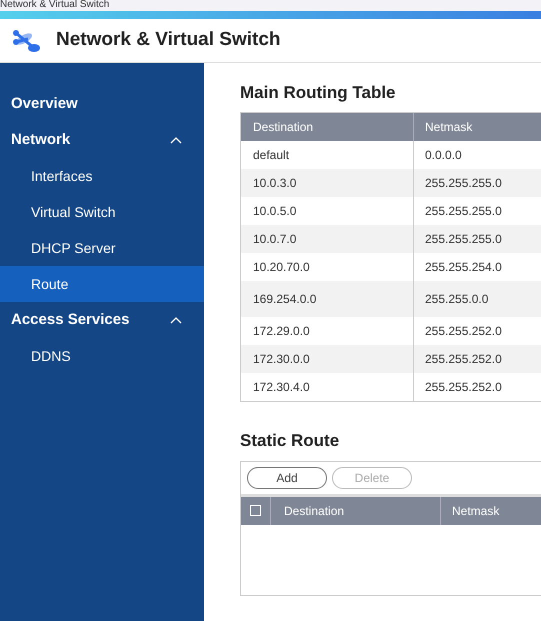 The height and width of the screenshot is (621, 541). What do you see at coordinates (102, 212) in the screenshot?
I see `sidebar-item: Virtual Switch` at bounding box center [102, 212].